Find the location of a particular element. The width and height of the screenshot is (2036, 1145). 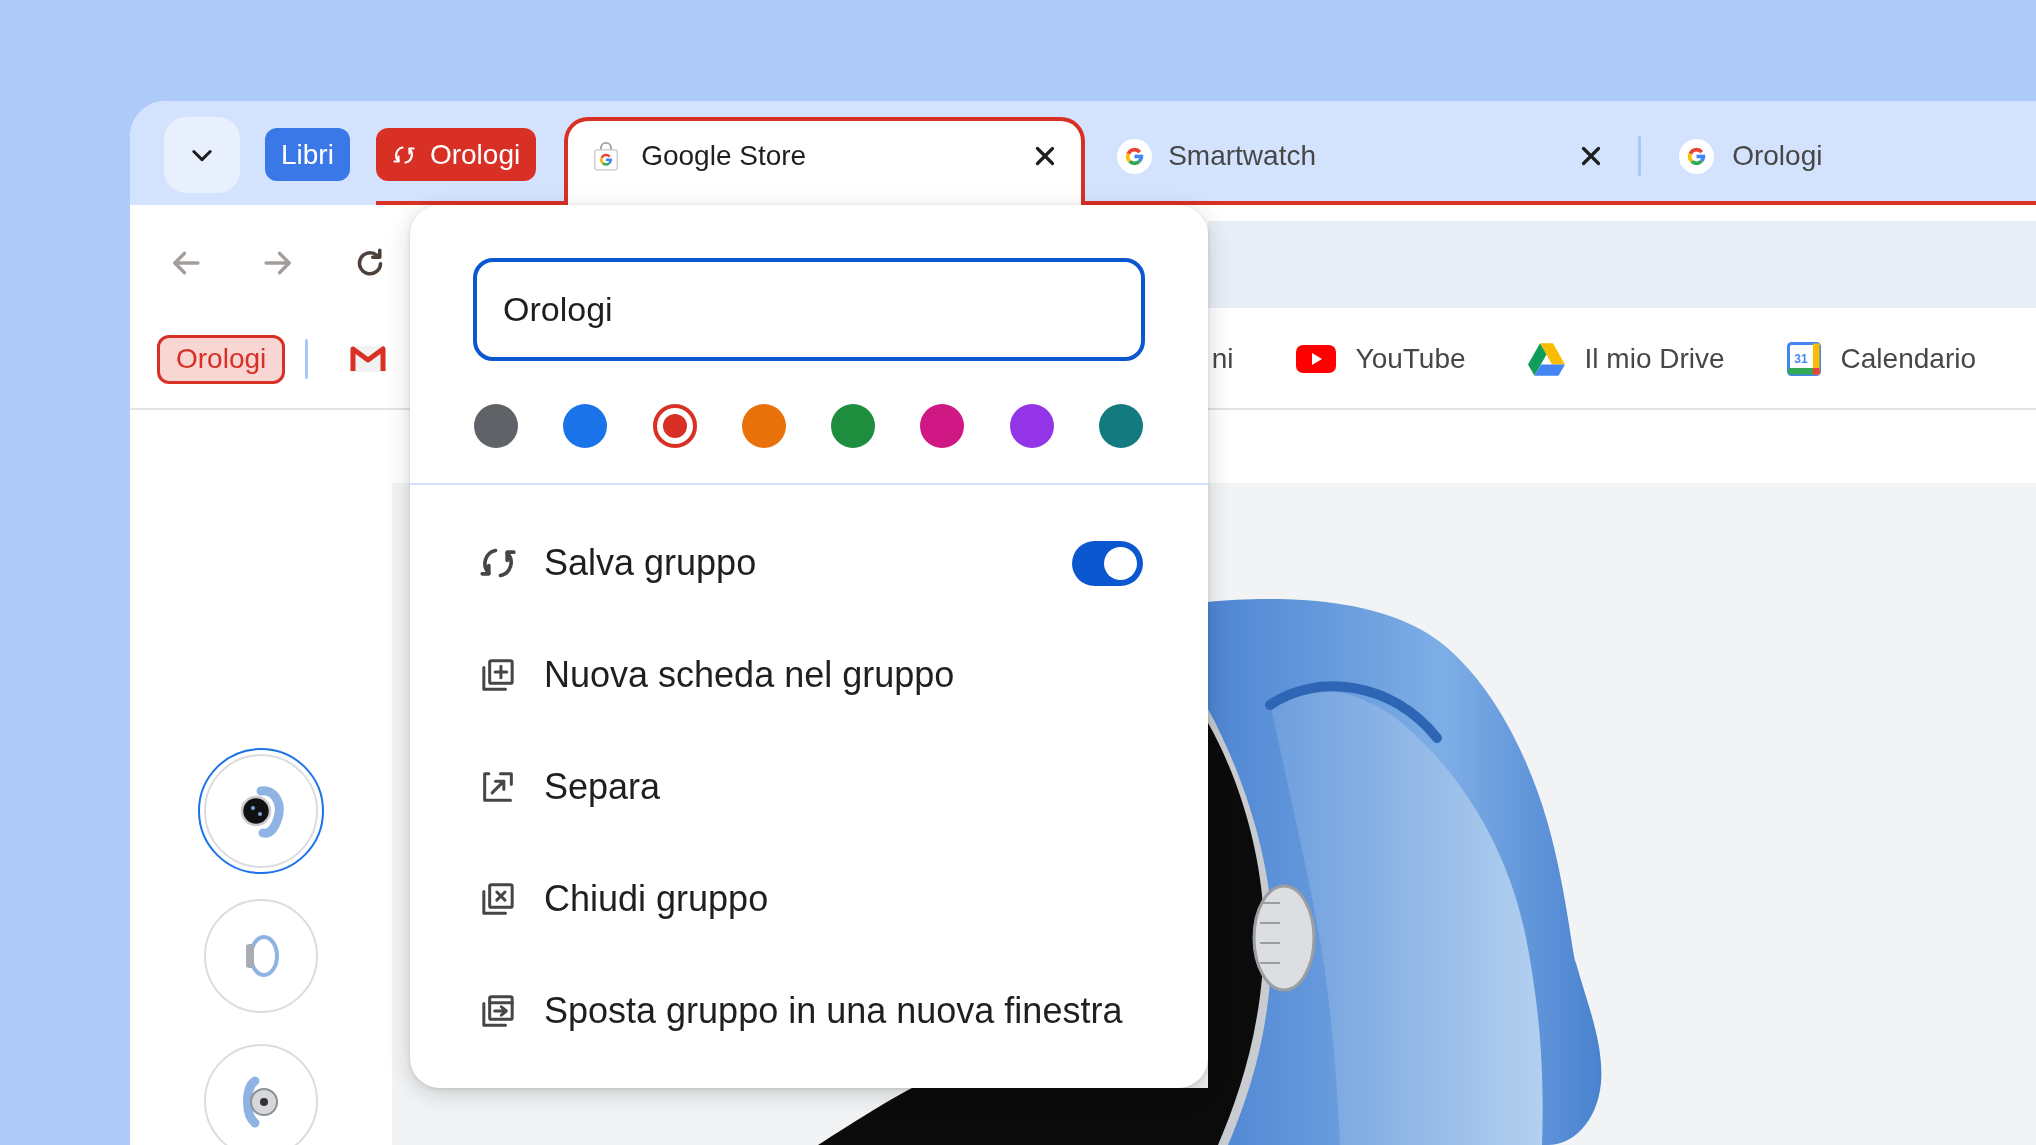

toggle-switch is located at coordinates (1107, 563).